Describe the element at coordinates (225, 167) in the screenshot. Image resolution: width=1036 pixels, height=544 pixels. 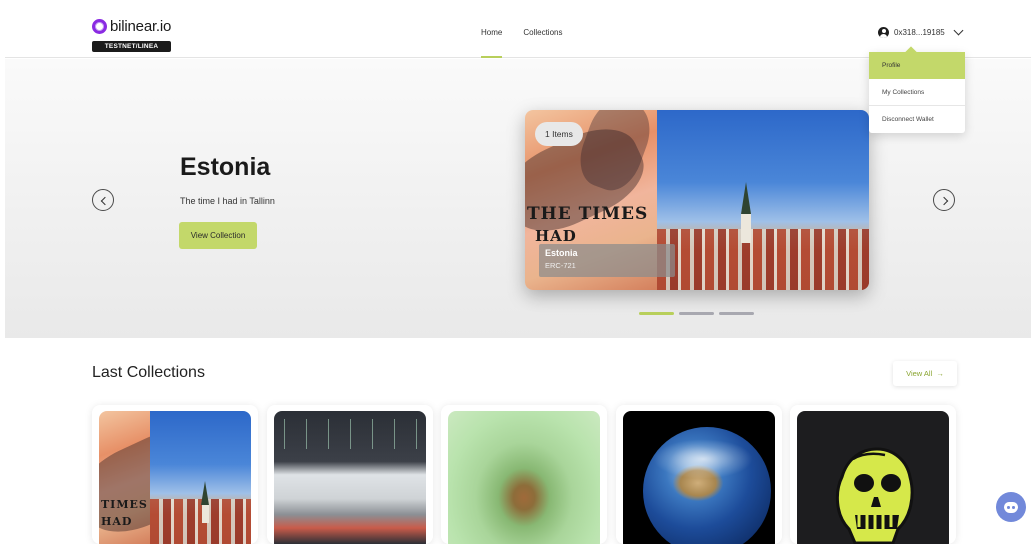
I see `hero-title: Estonia` at that location.